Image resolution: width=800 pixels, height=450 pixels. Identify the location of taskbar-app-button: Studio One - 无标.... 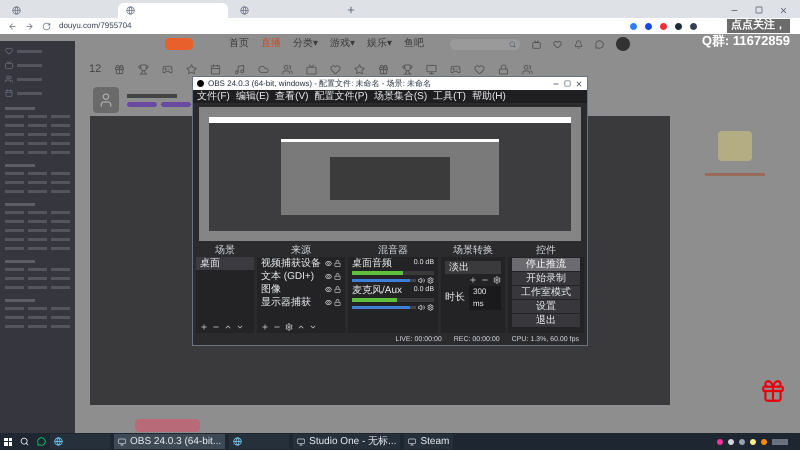
(346, 441).